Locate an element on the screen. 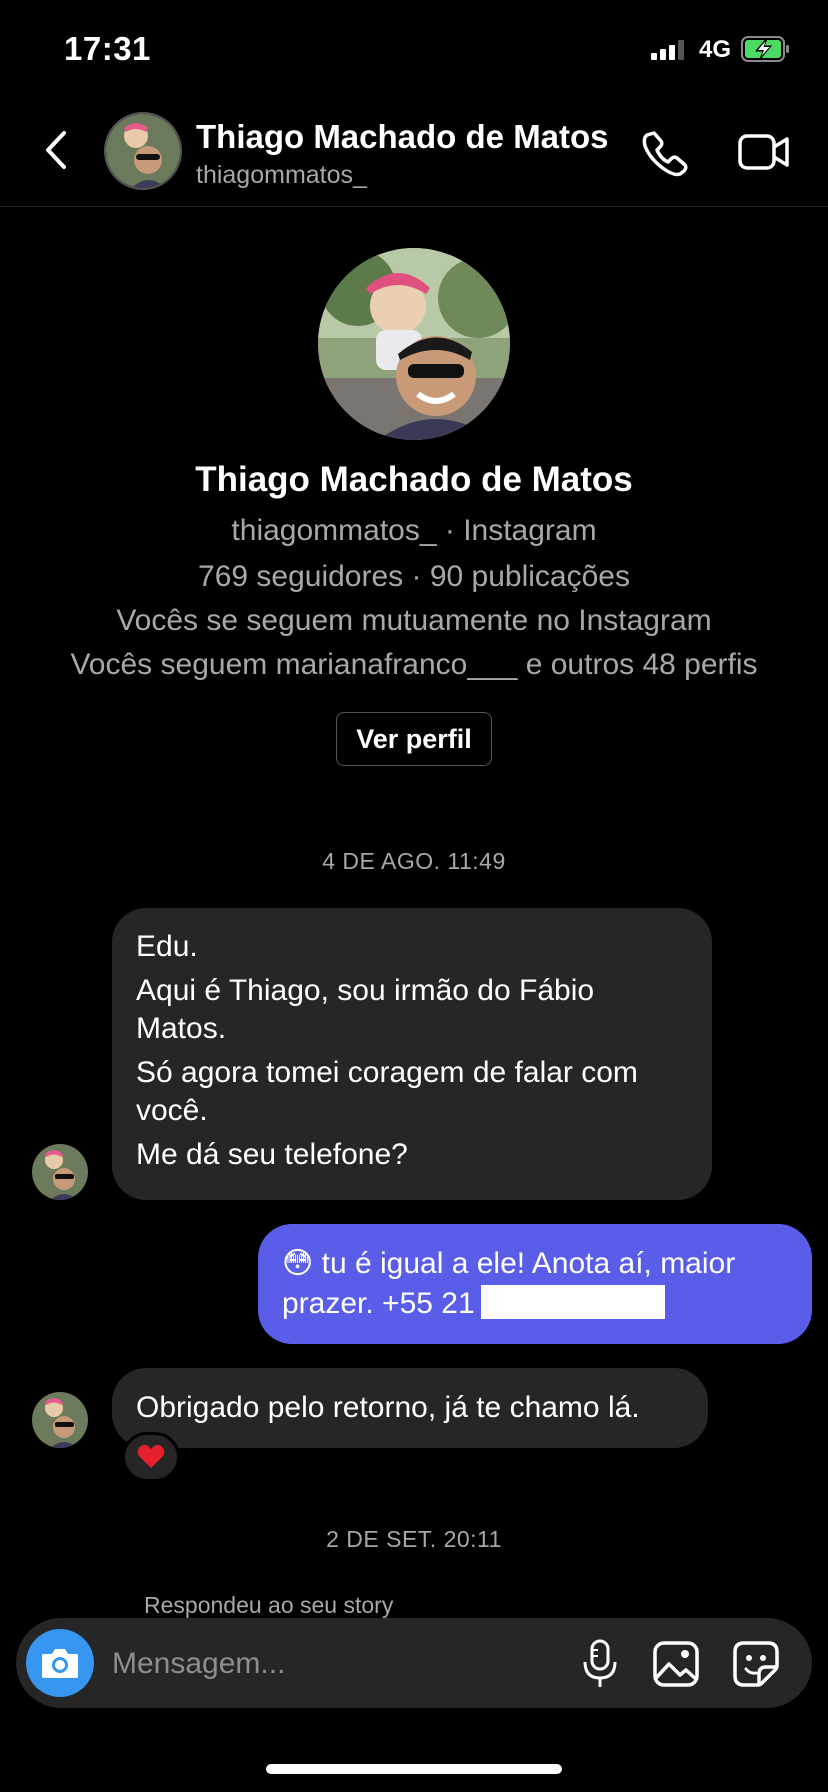 The image size is (828, 1792). back-icon is located at coordinates (56, 150).